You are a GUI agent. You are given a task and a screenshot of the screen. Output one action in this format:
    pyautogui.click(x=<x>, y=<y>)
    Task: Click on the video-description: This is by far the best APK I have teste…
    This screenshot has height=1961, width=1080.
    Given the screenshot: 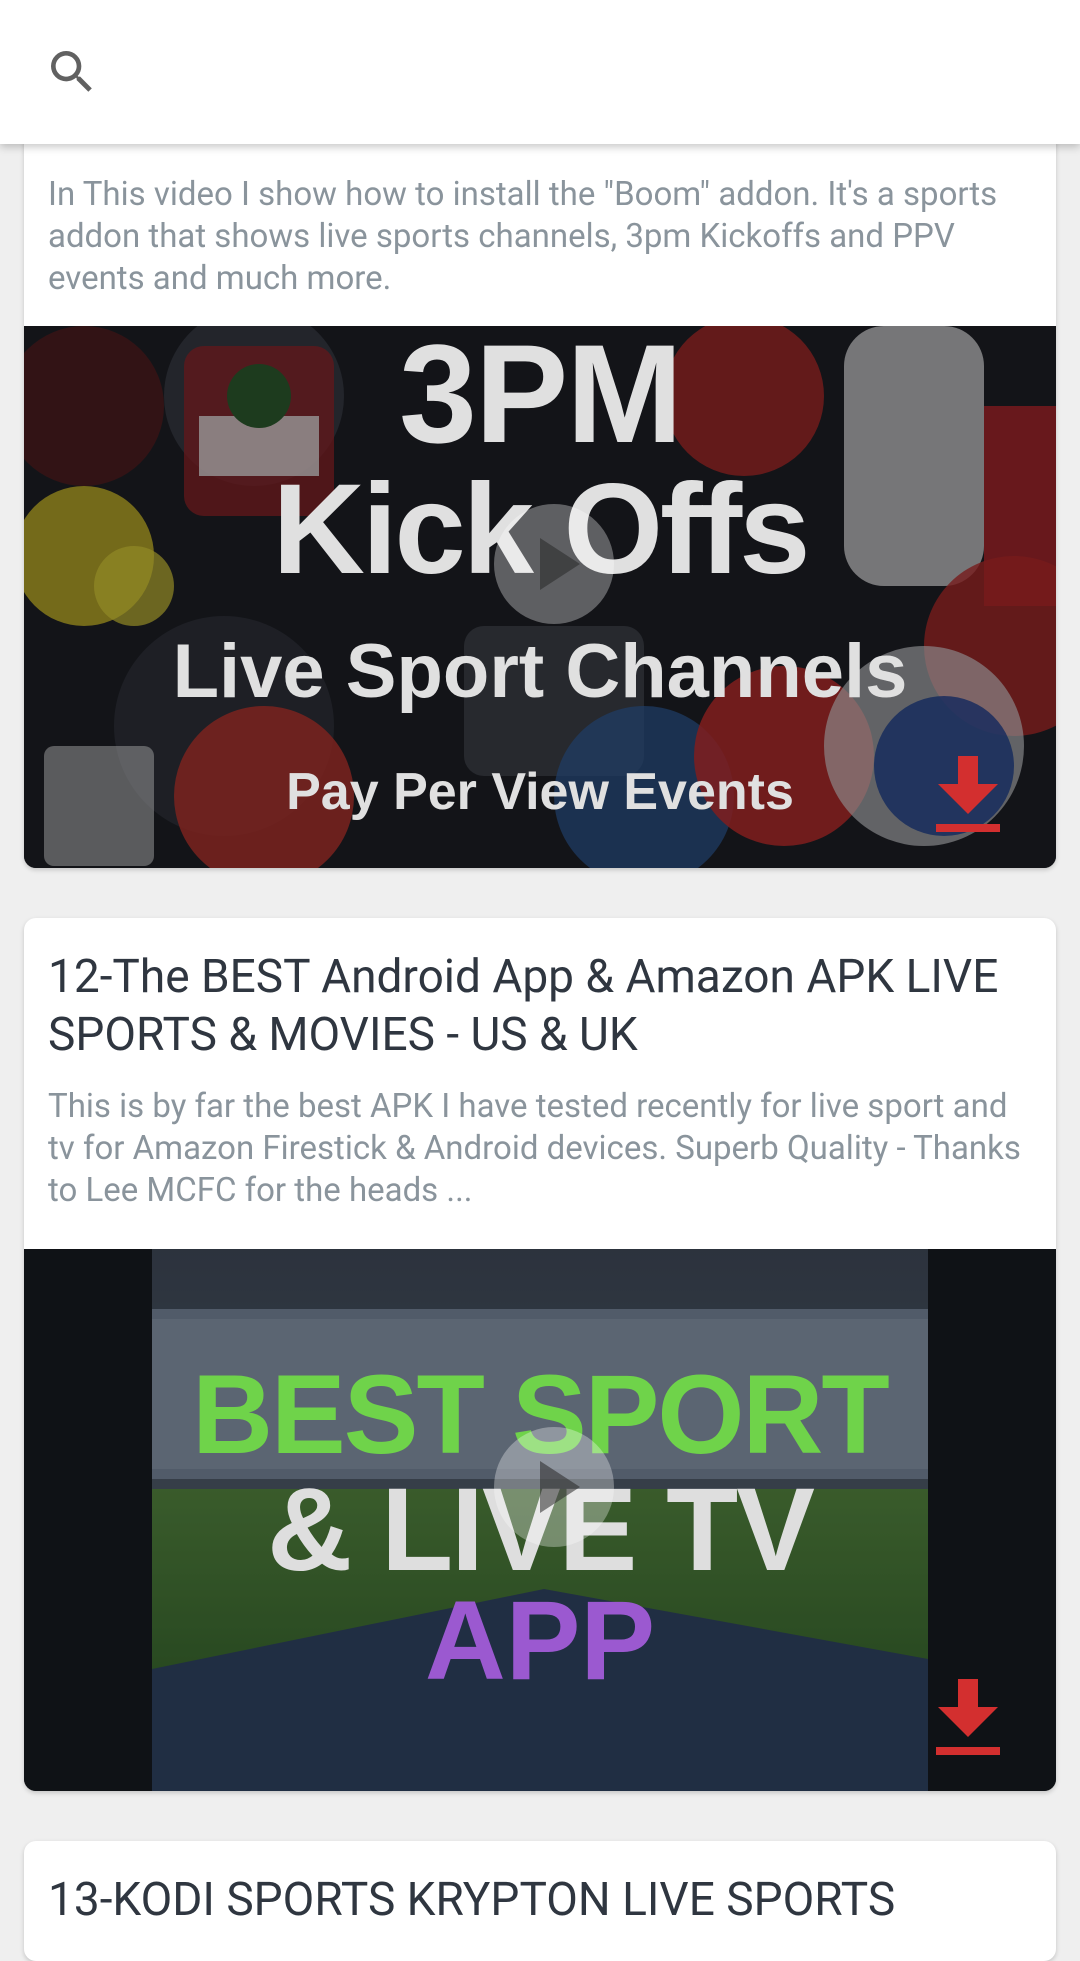 What is the action you would take?
    pyautogui.click(x=534, y=1148)
    